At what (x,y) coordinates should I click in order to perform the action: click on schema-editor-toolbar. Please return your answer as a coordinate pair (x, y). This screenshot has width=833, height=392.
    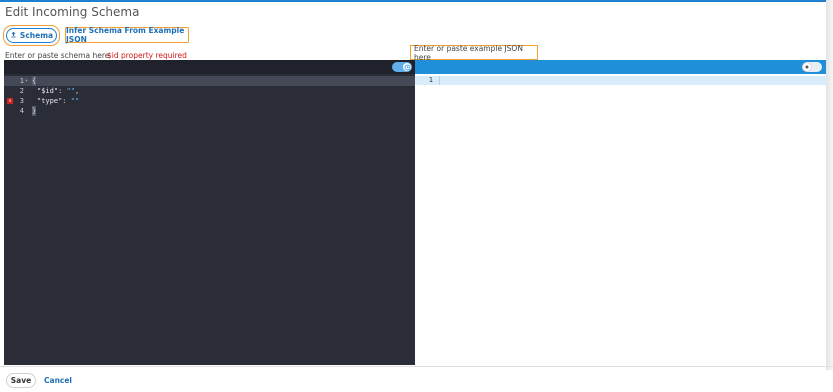
    Looking at the image, I should click on (209, 67).